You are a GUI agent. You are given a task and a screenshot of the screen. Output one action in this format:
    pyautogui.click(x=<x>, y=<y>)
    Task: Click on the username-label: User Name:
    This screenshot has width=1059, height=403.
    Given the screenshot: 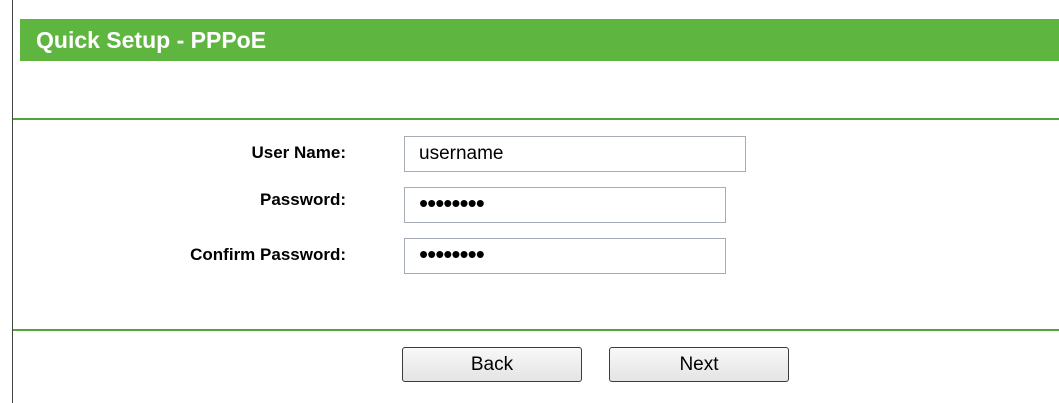 What is the action you would take?
    pyautogui.click(x=299, y=152)
    